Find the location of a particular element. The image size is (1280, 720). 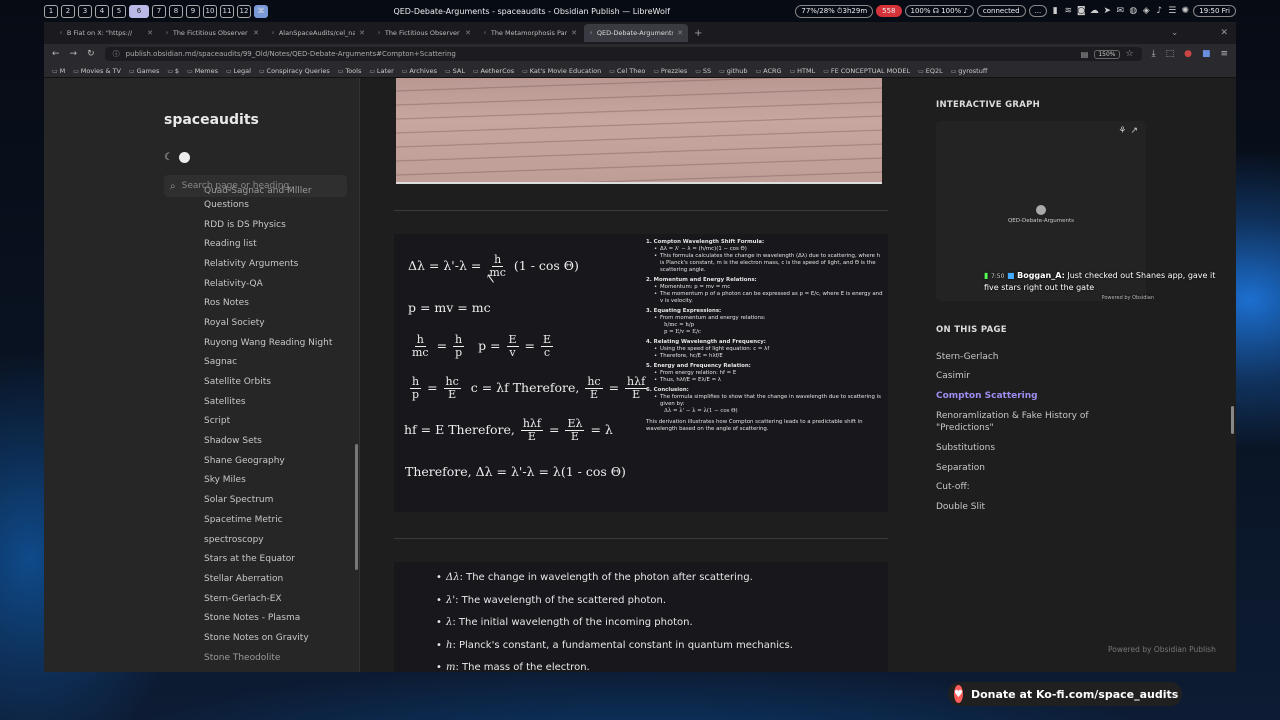

site-info-icon: ⓘ is located at coordinates (116, 54).